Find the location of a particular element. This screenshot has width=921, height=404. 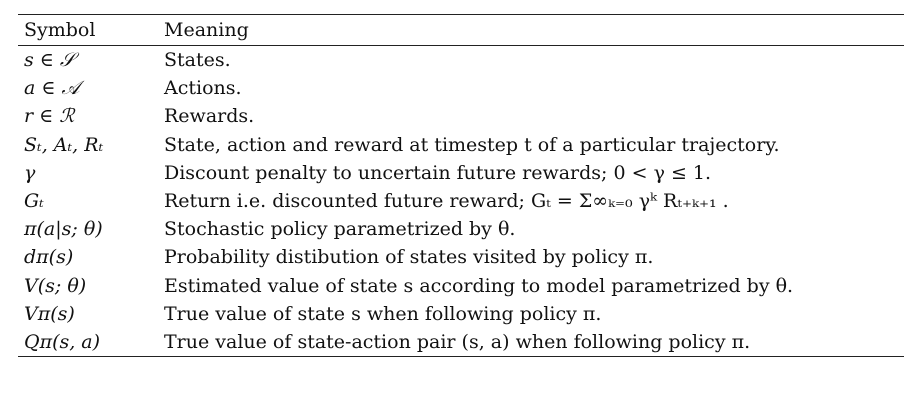

symbol-cell: π(a|s; θ) is located at coordinates (63, 229).